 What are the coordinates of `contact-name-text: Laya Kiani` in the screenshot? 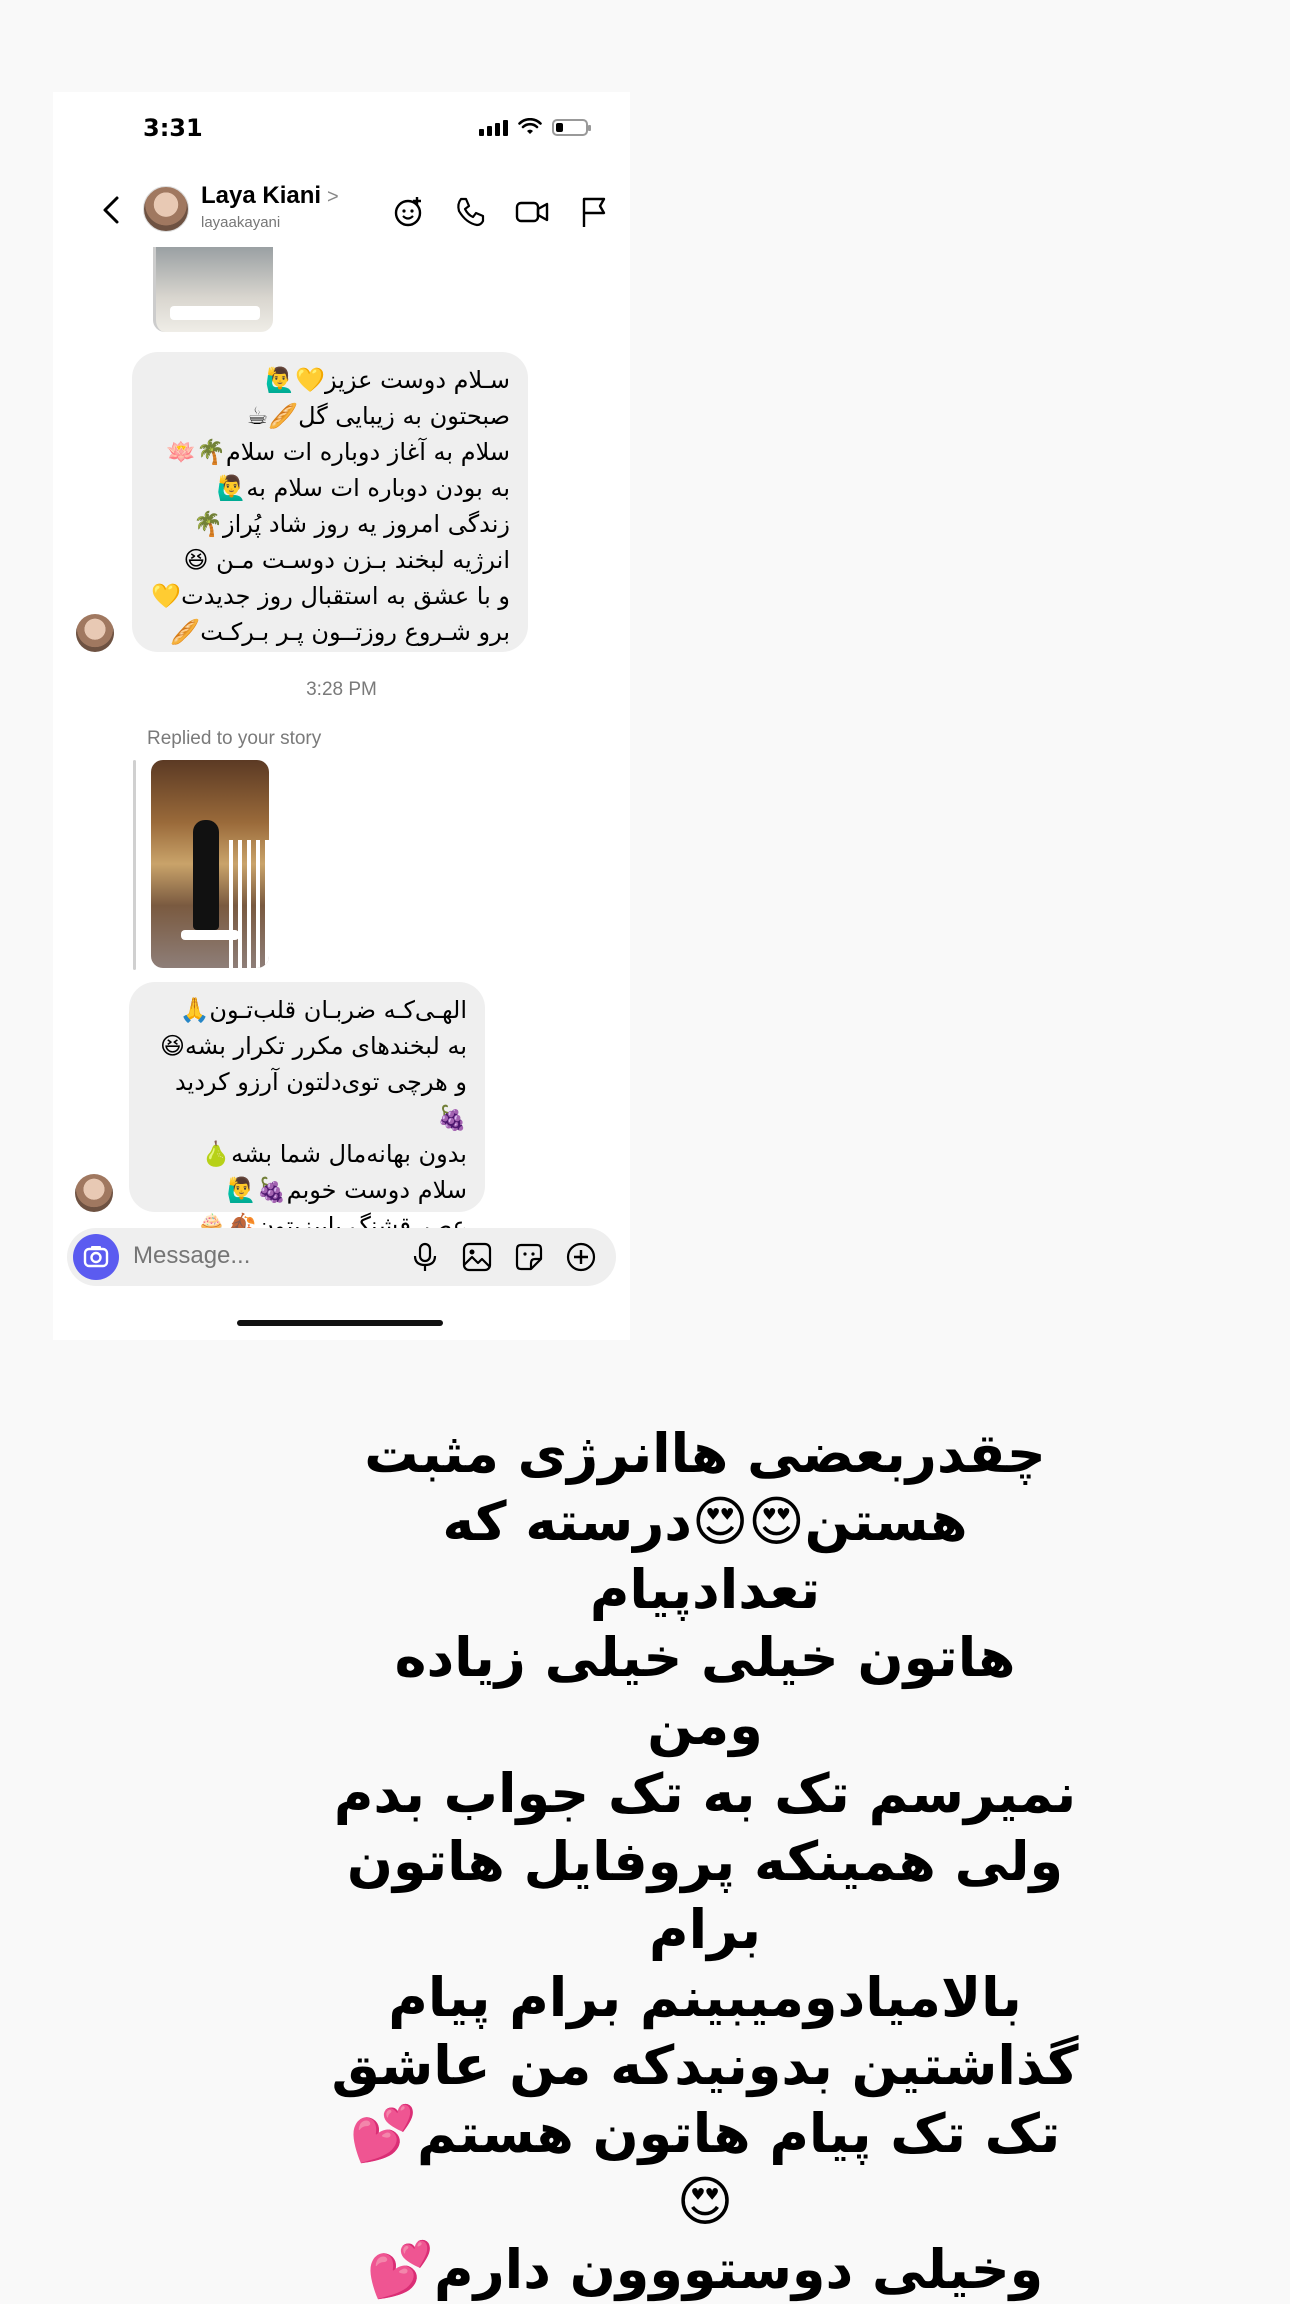 It's located at (261, 195).